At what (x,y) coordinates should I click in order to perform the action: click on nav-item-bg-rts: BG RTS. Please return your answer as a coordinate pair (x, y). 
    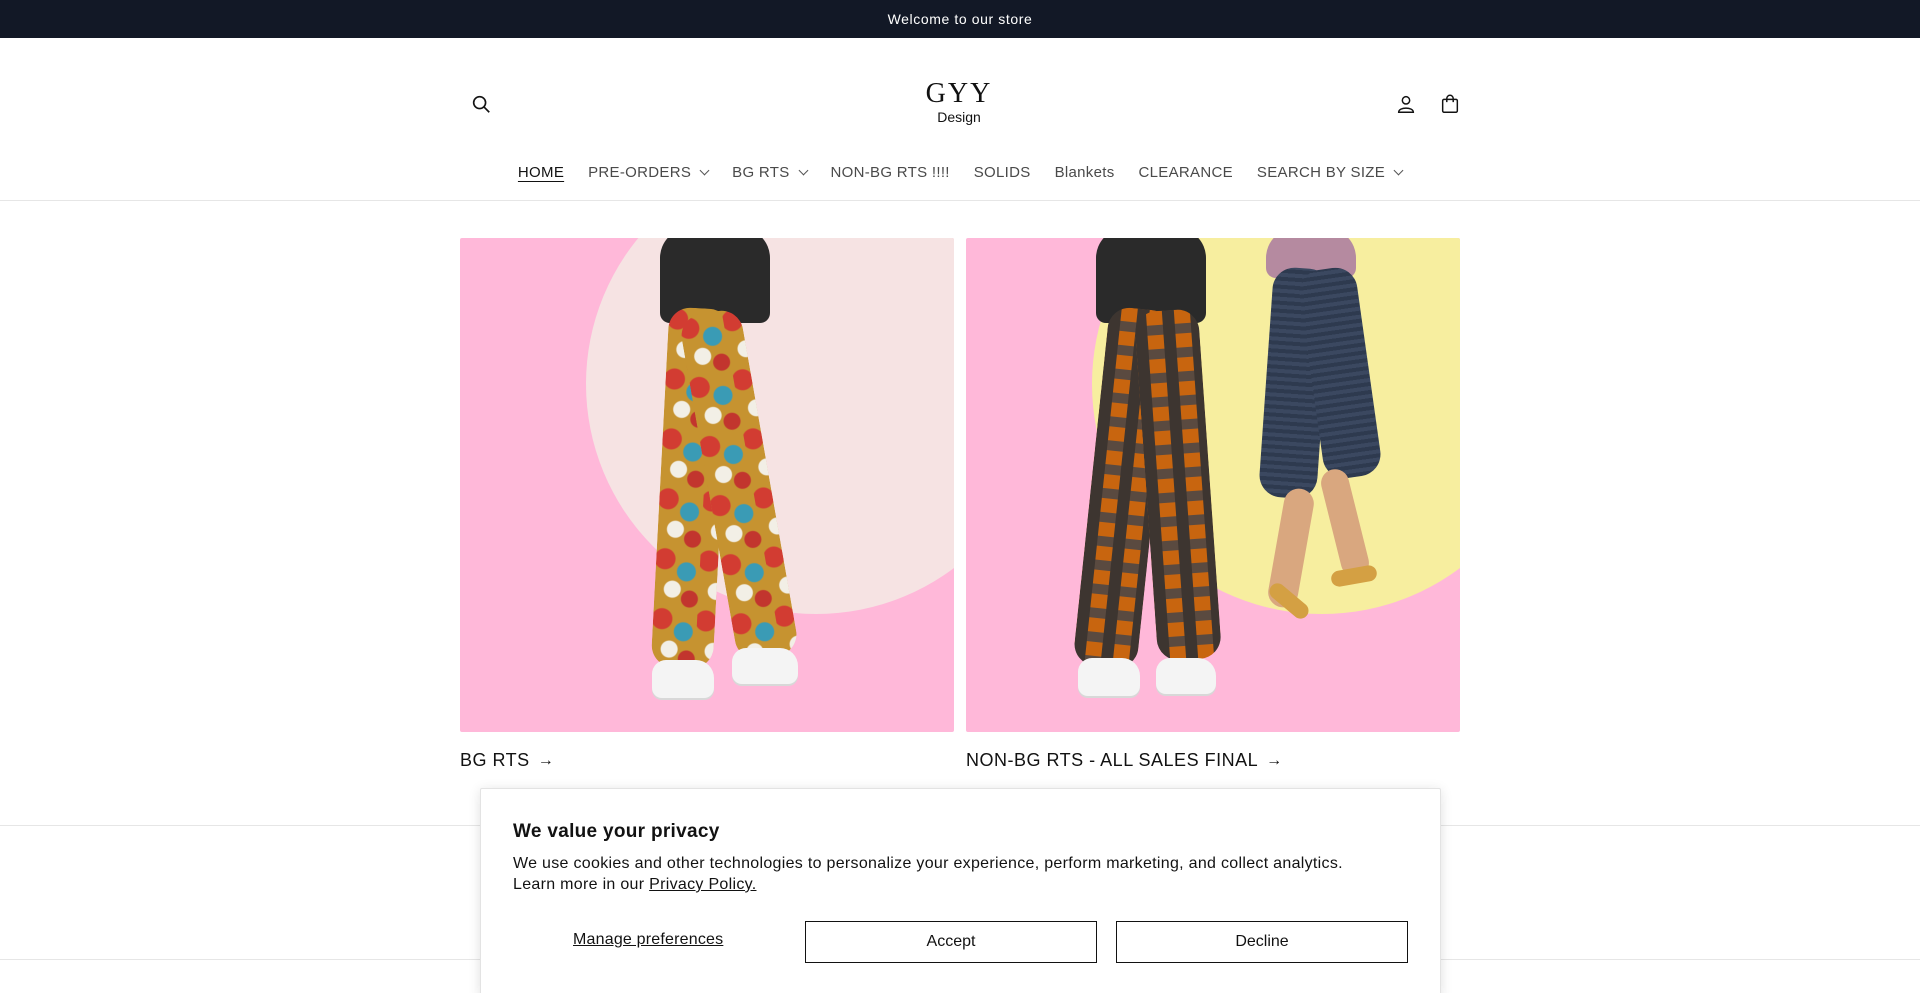
    Looking at the image, I should click on (769, 172).